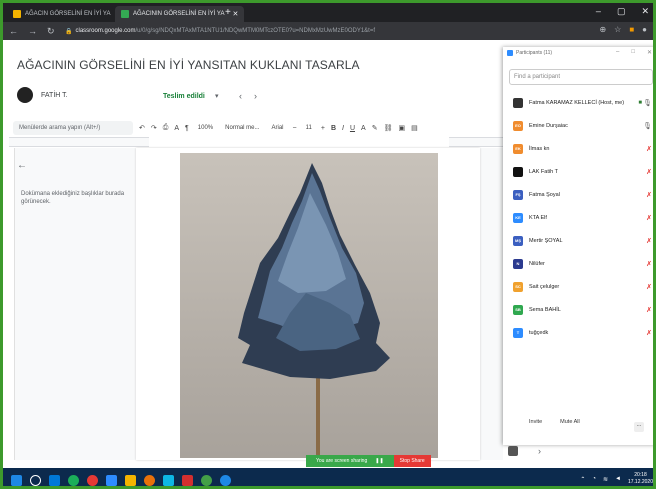  Describe the element at coordinates (111, 480) in the screenshot. I see `zoom-icon` at that location.